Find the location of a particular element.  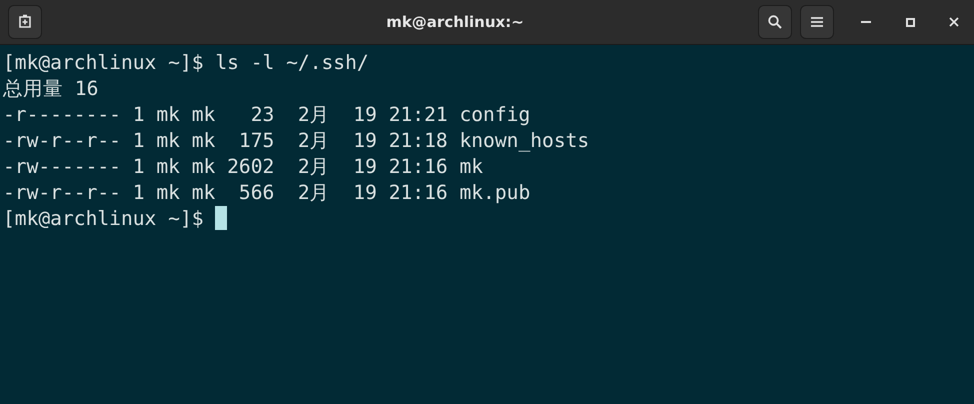

new-tab-icon is located at coordinates (25, 22).